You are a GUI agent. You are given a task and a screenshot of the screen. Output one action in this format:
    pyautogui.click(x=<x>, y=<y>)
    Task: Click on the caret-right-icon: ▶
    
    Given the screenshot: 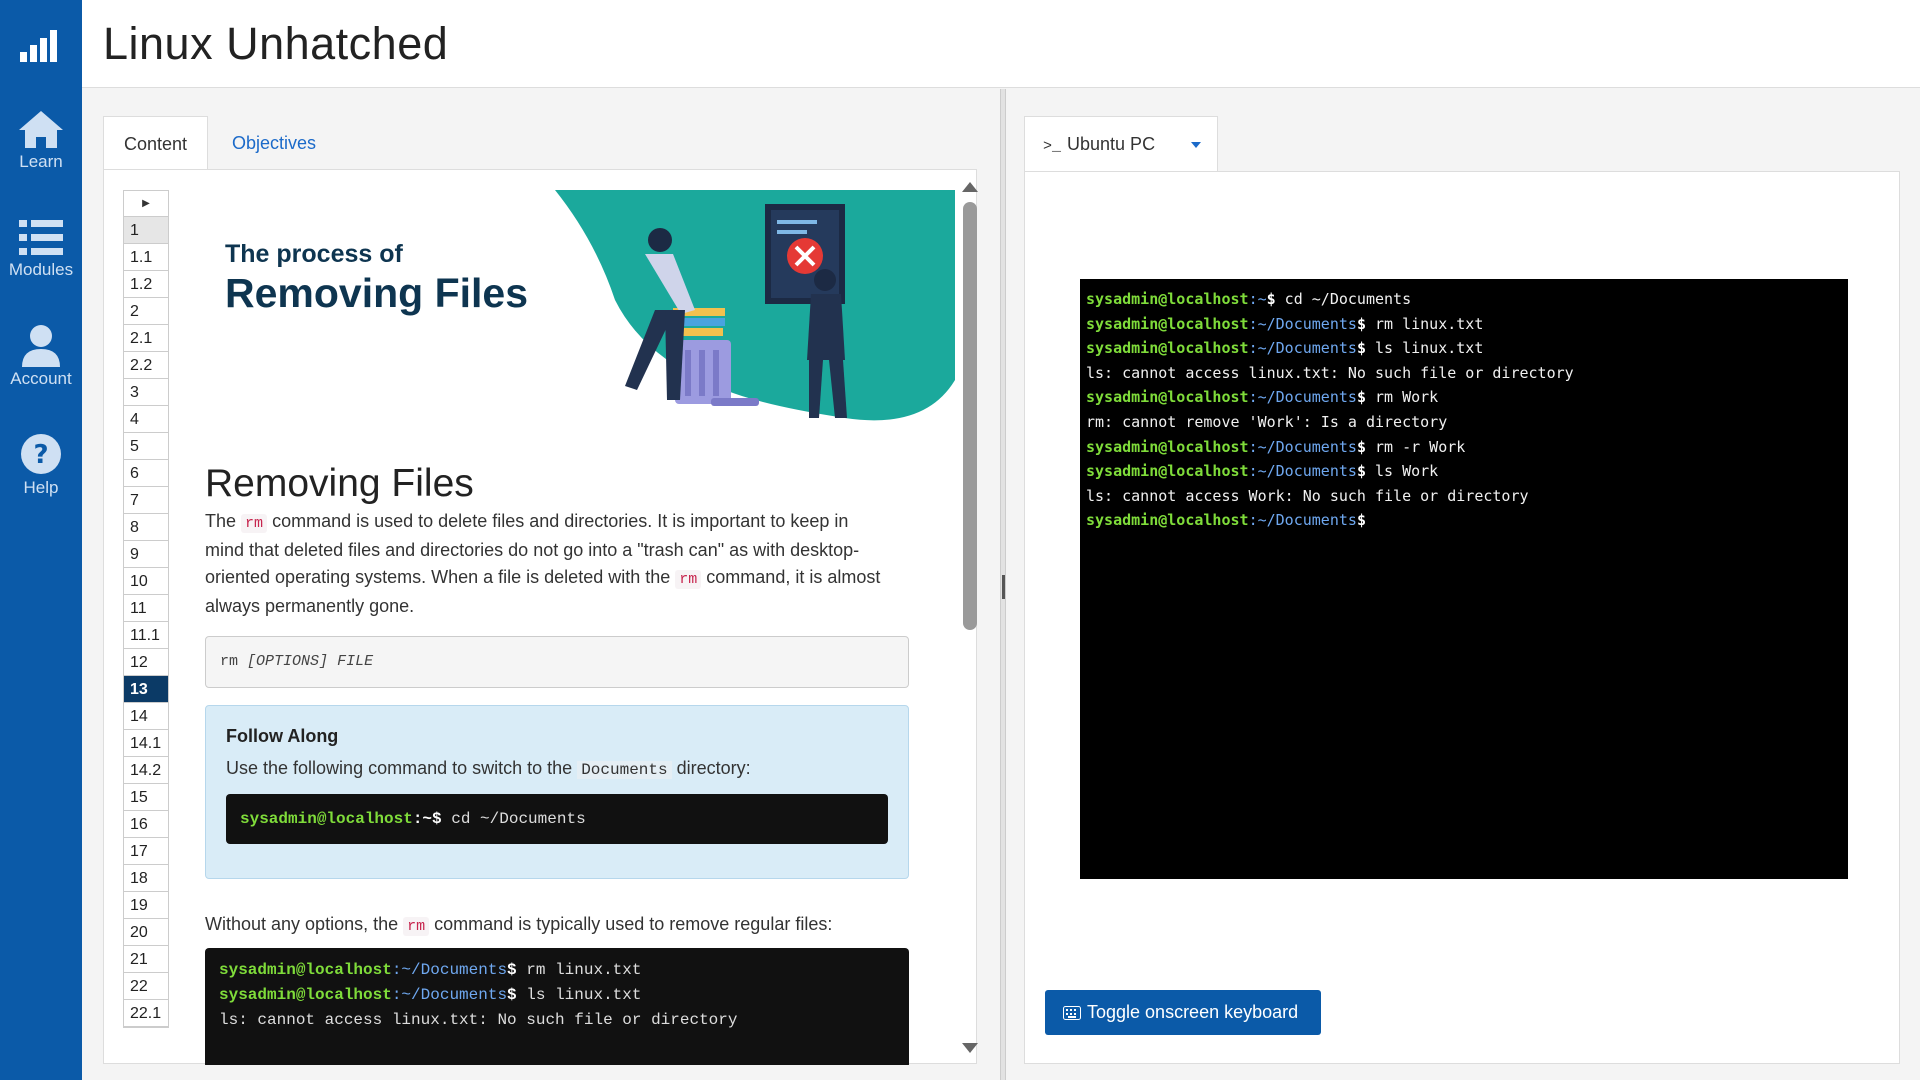 What is the action you would take?
    pyautogui.click(x=146, y=203)
    